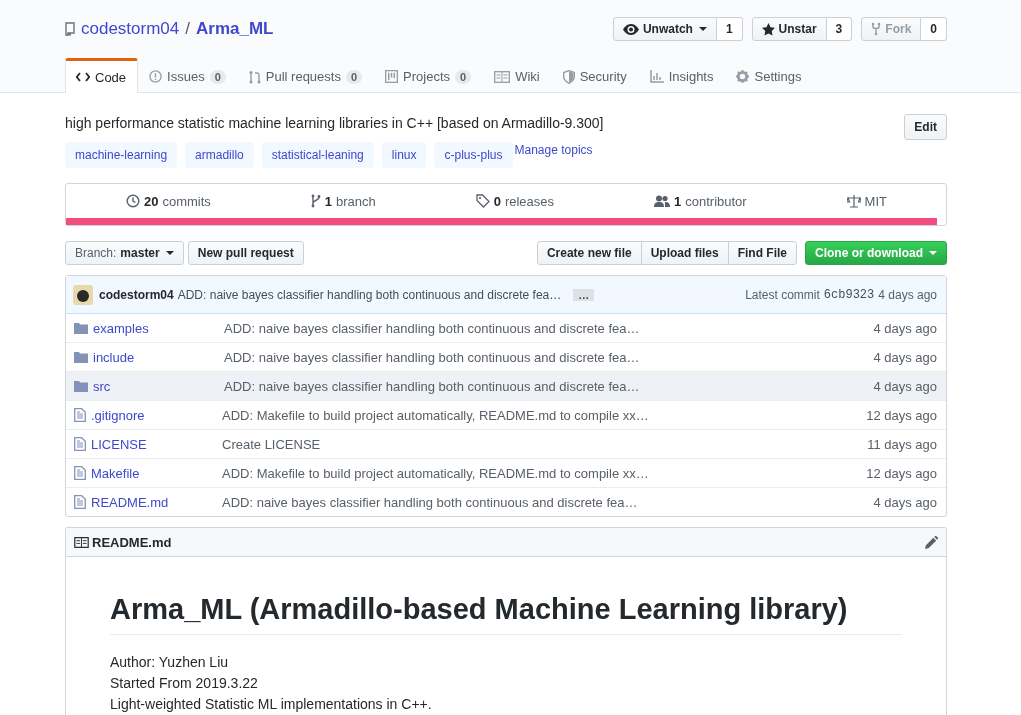 This screenshot has width=1021, height=715. I want to click on file-row: Makefile ADD: Makefile to build project automatically, README.md to compile xx… 12 days ago, so click(506, 472).